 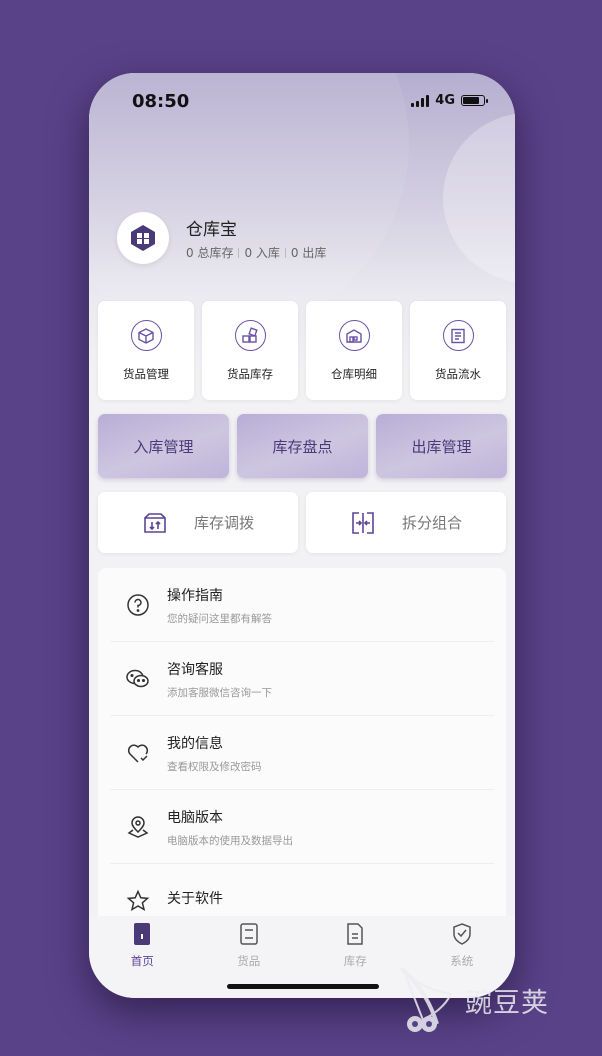 I want to click on app-name: 仓库宝, so click(x=211, y=230).